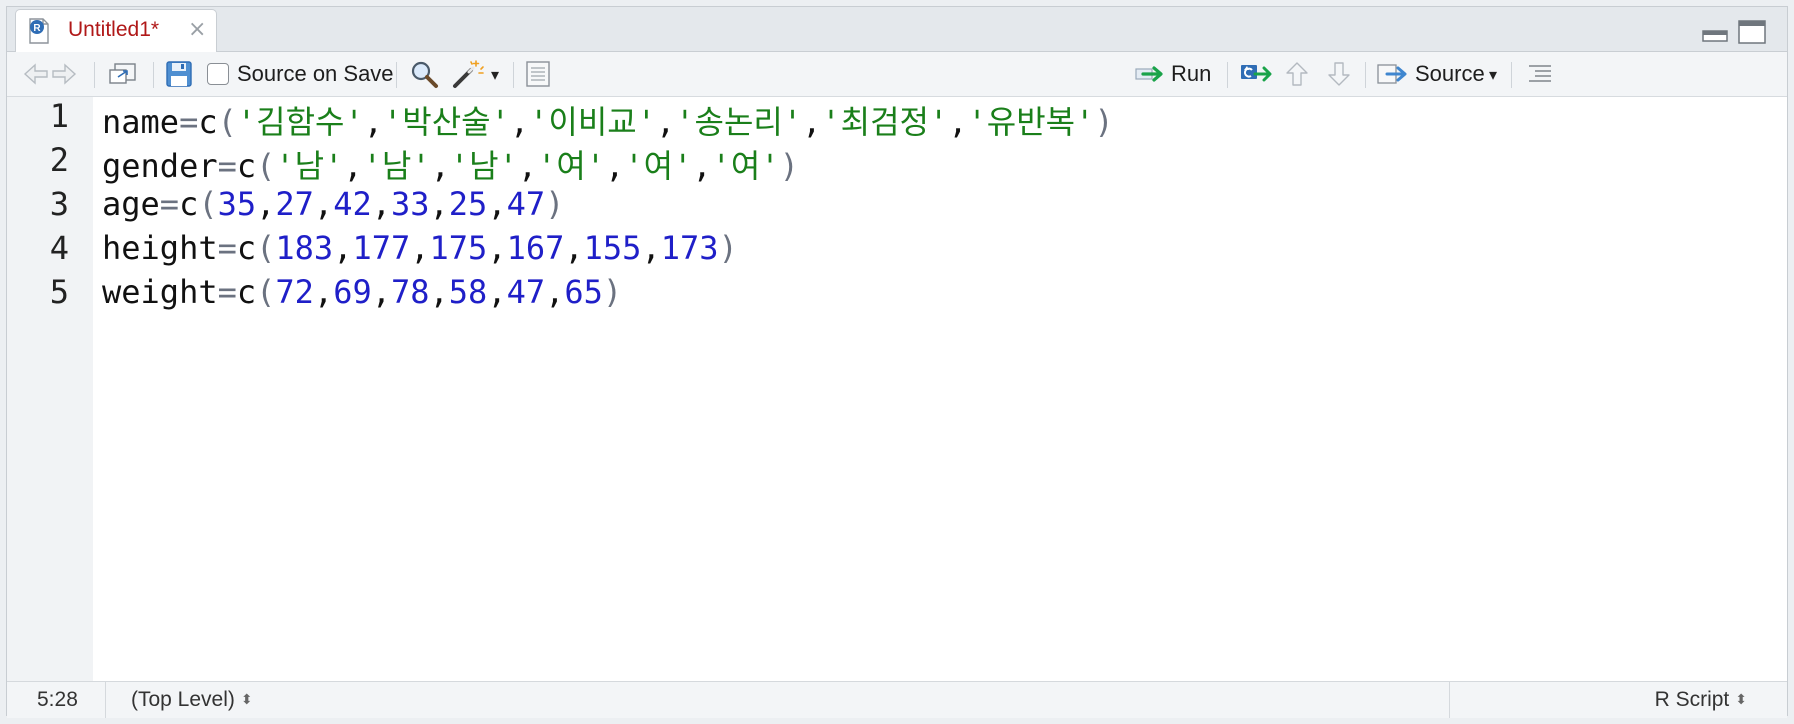 The image size is (1794, 724). I want to click on code-token-num: 72, so click(294, 292).